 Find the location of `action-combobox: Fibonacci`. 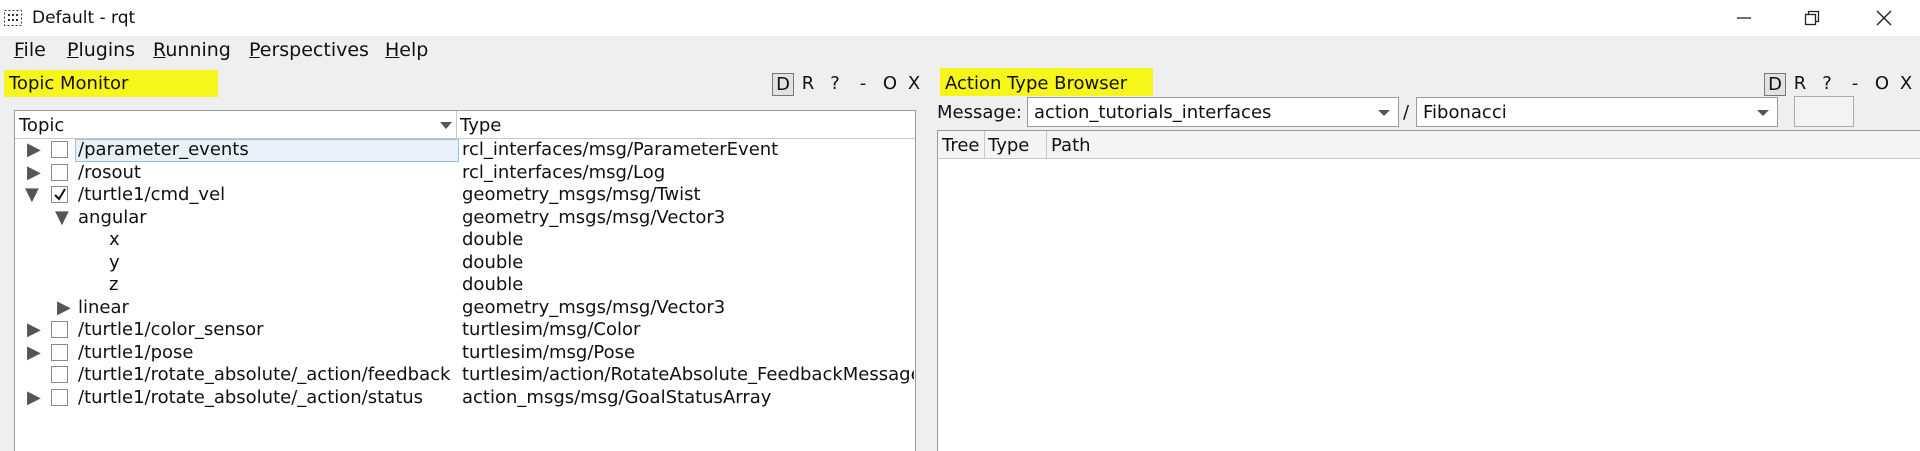

action-combobox: Fibonacci is located at coordinates (1597, 112).